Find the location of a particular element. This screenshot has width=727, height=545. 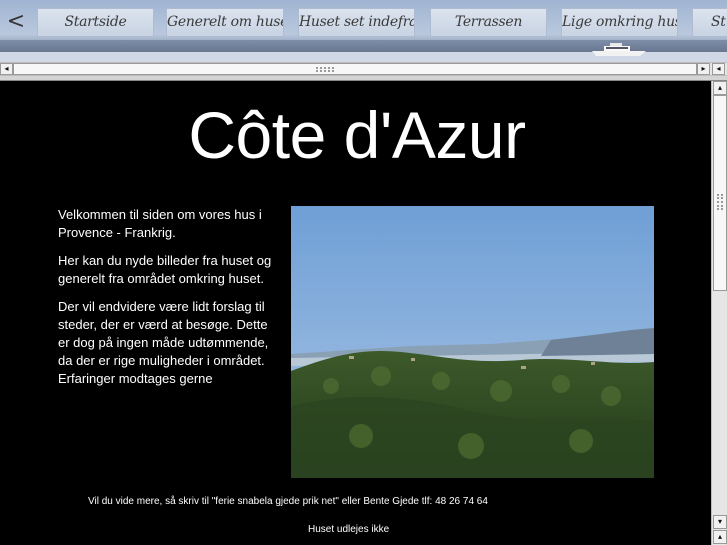

horizontal-scrollbar: ◂ ▸ ◂ is located at coordinates (363, 69).